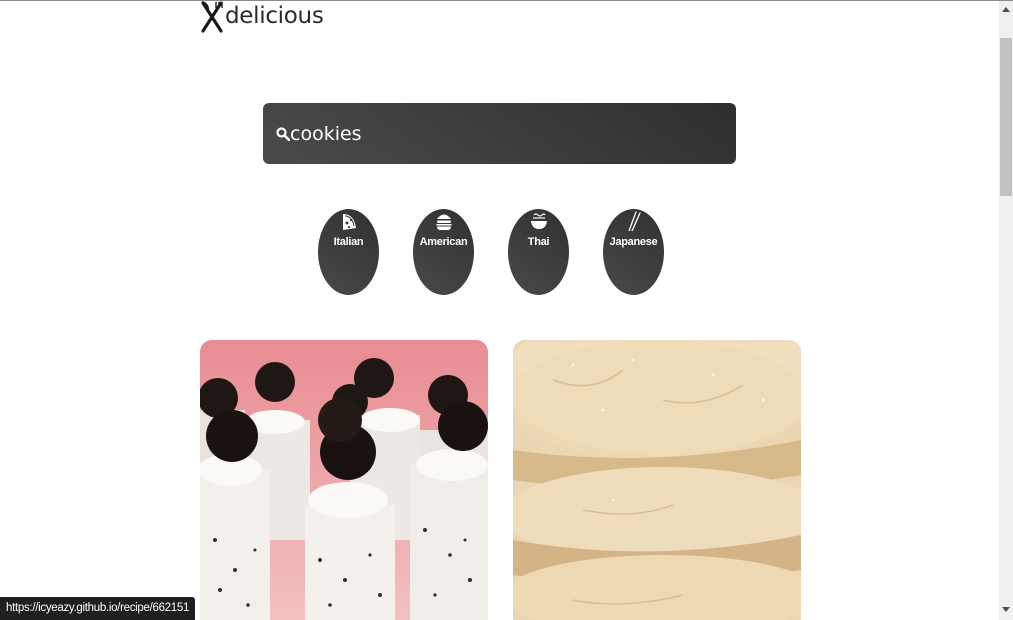 The width and height of the screenshot is (1013, 620). I want to click on category-american: American, so click(443, 252).